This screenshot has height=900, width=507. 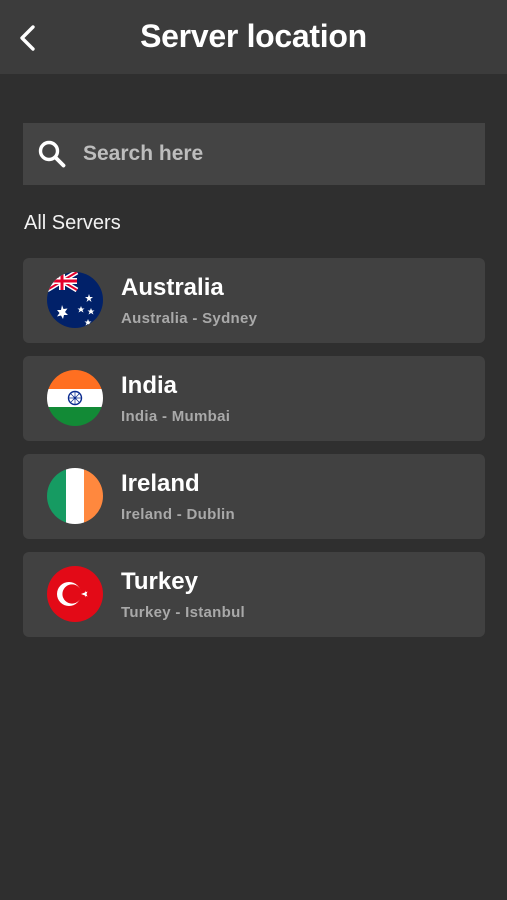 I want to click on page-title: Server location, so click(x=253, y=36).